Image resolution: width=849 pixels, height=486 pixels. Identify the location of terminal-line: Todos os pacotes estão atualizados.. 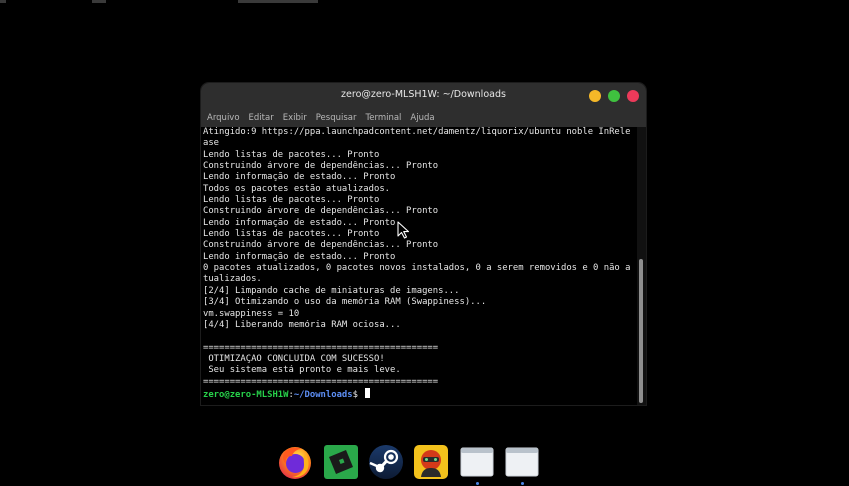
(297, 188).